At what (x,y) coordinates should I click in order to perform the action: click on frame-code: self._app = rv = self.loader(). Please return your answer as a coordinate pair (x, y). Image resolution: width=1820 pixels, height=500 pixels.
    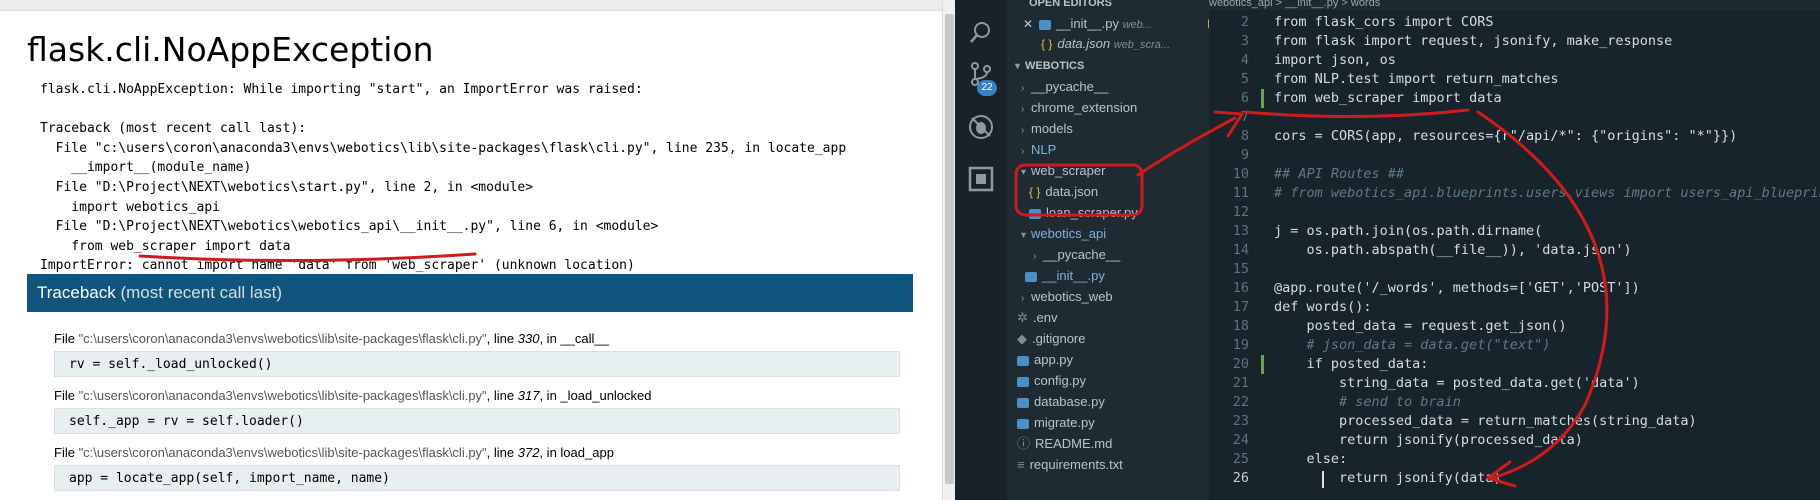
    Looking at the image, I should click on (477, 421).